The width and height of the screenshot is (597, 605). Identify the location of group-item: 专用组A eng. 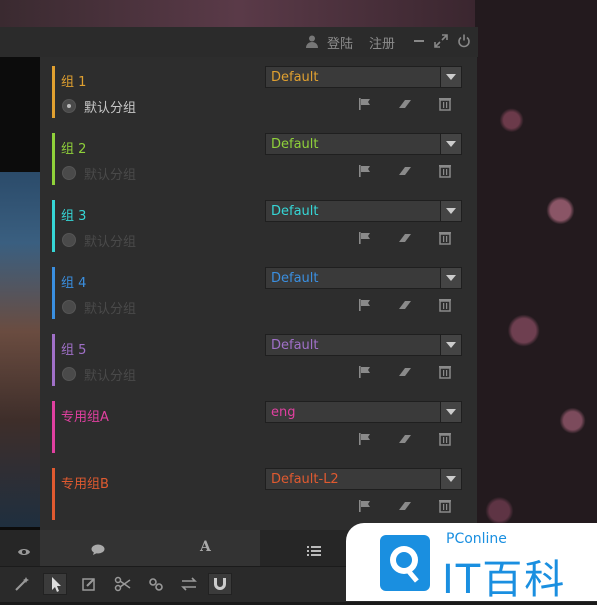
(262, 428).